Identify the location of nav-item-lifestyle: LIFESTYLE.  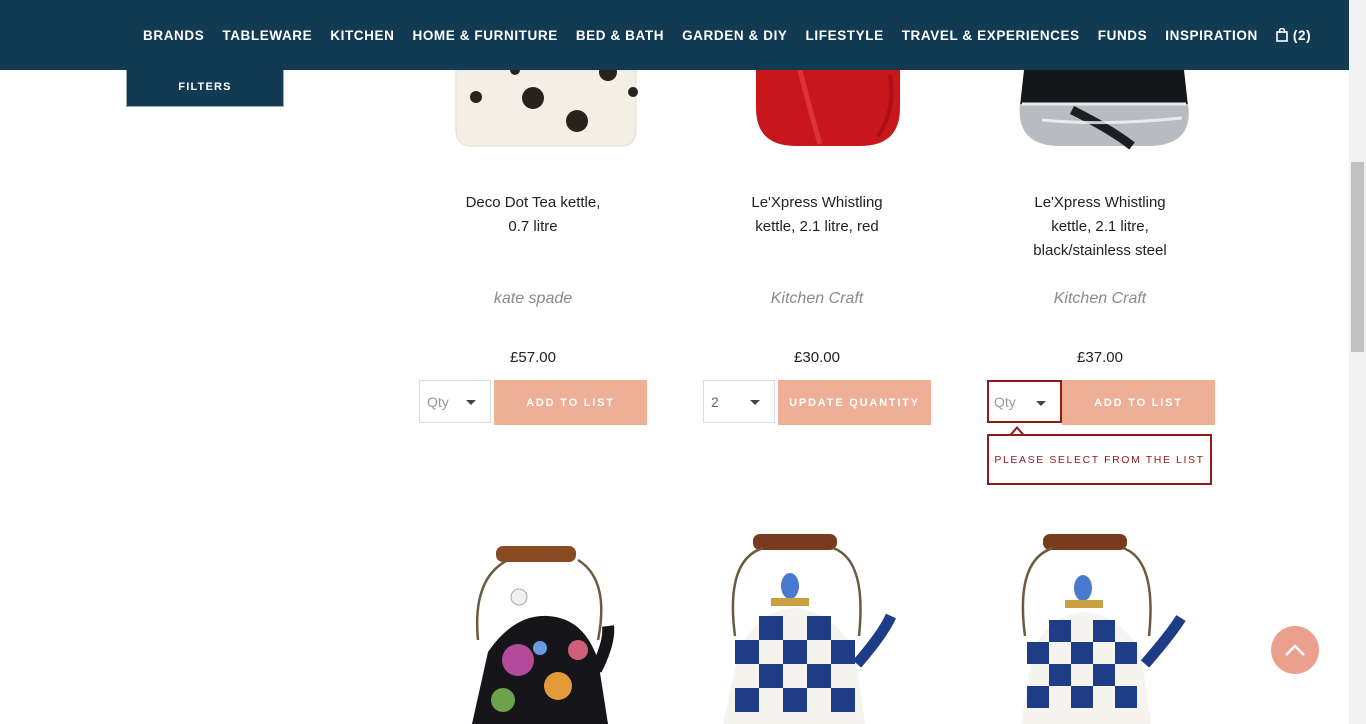
(845, 35).